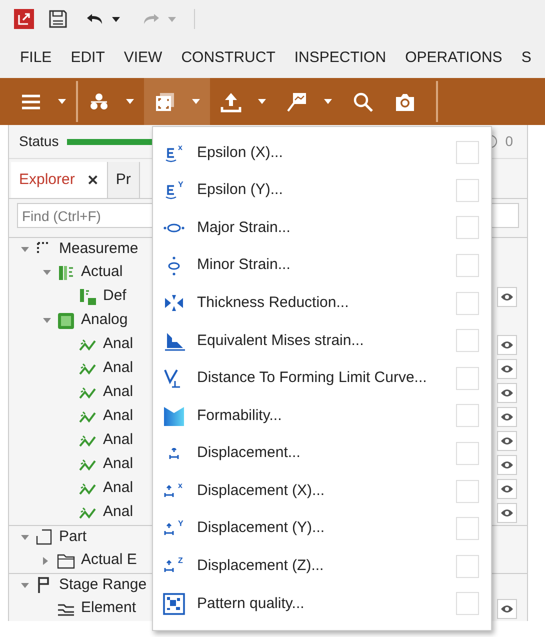 The image size is (545, 637). Describe the element at coordinates (103, 585) in the screenshot. I see `tree-item-label: Stage Range` at that location.